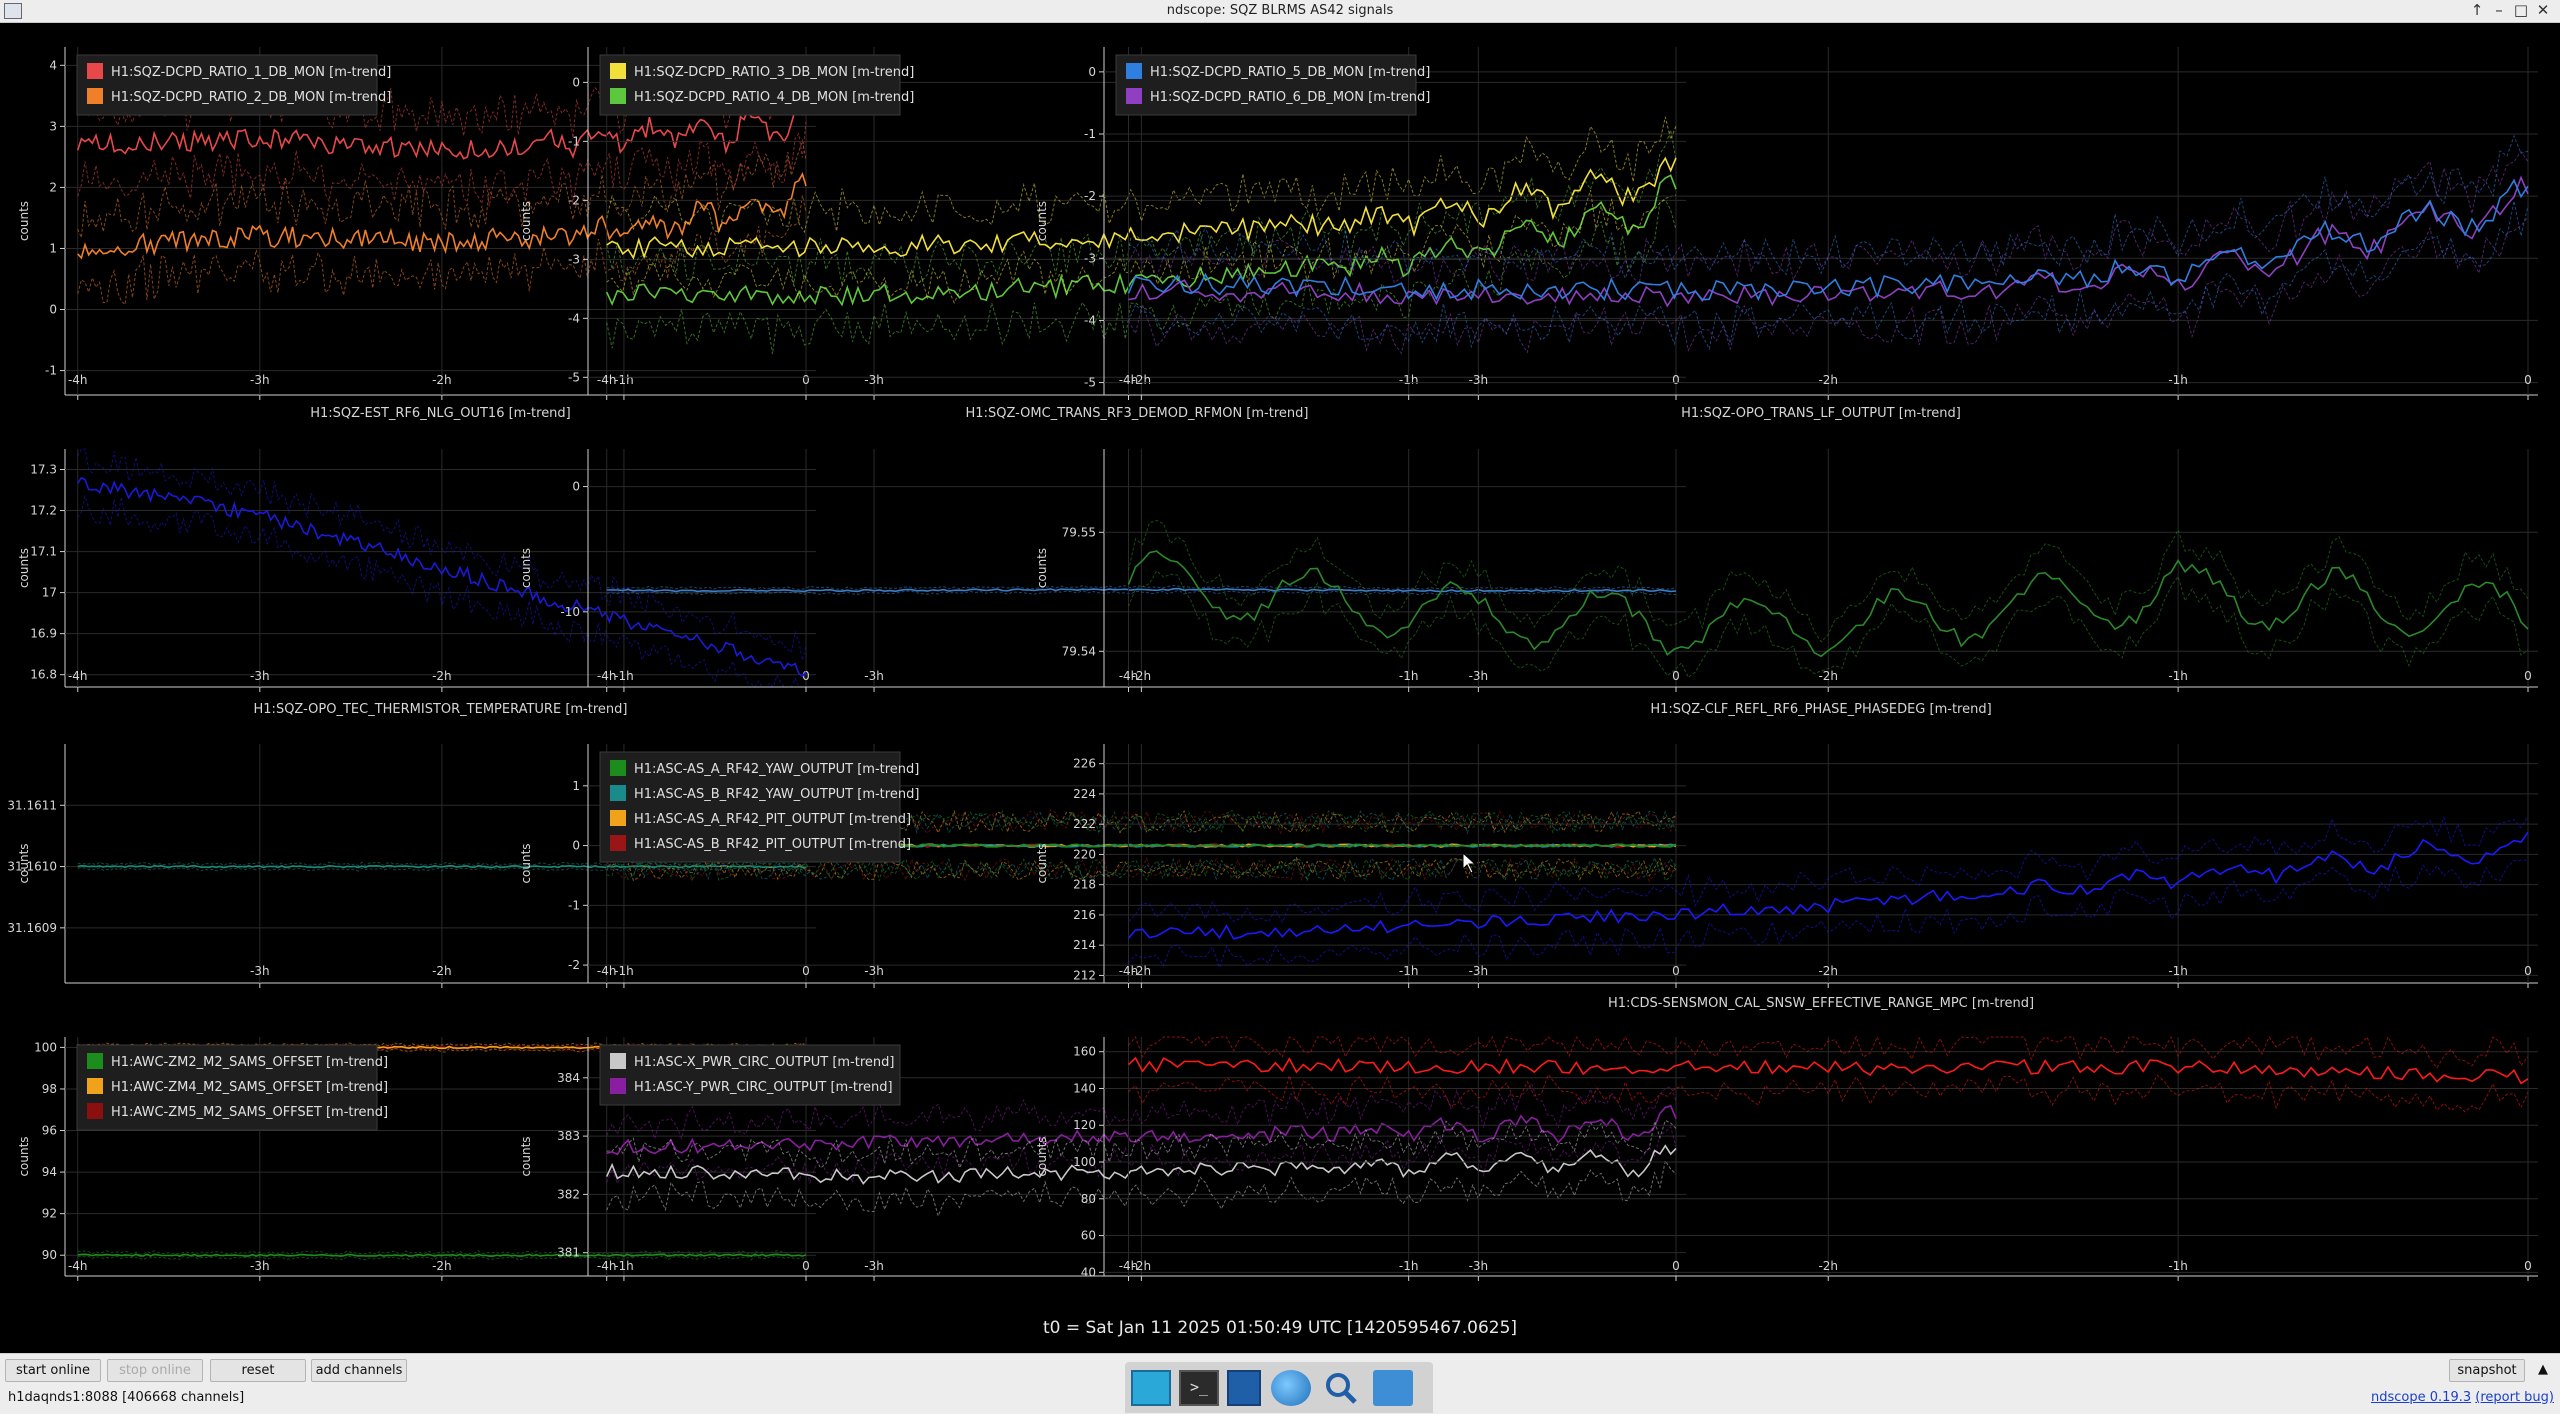 This screenshot has height=1414, width=2560. I want to click on keep-above-button: ↑, so click(2477, 10).